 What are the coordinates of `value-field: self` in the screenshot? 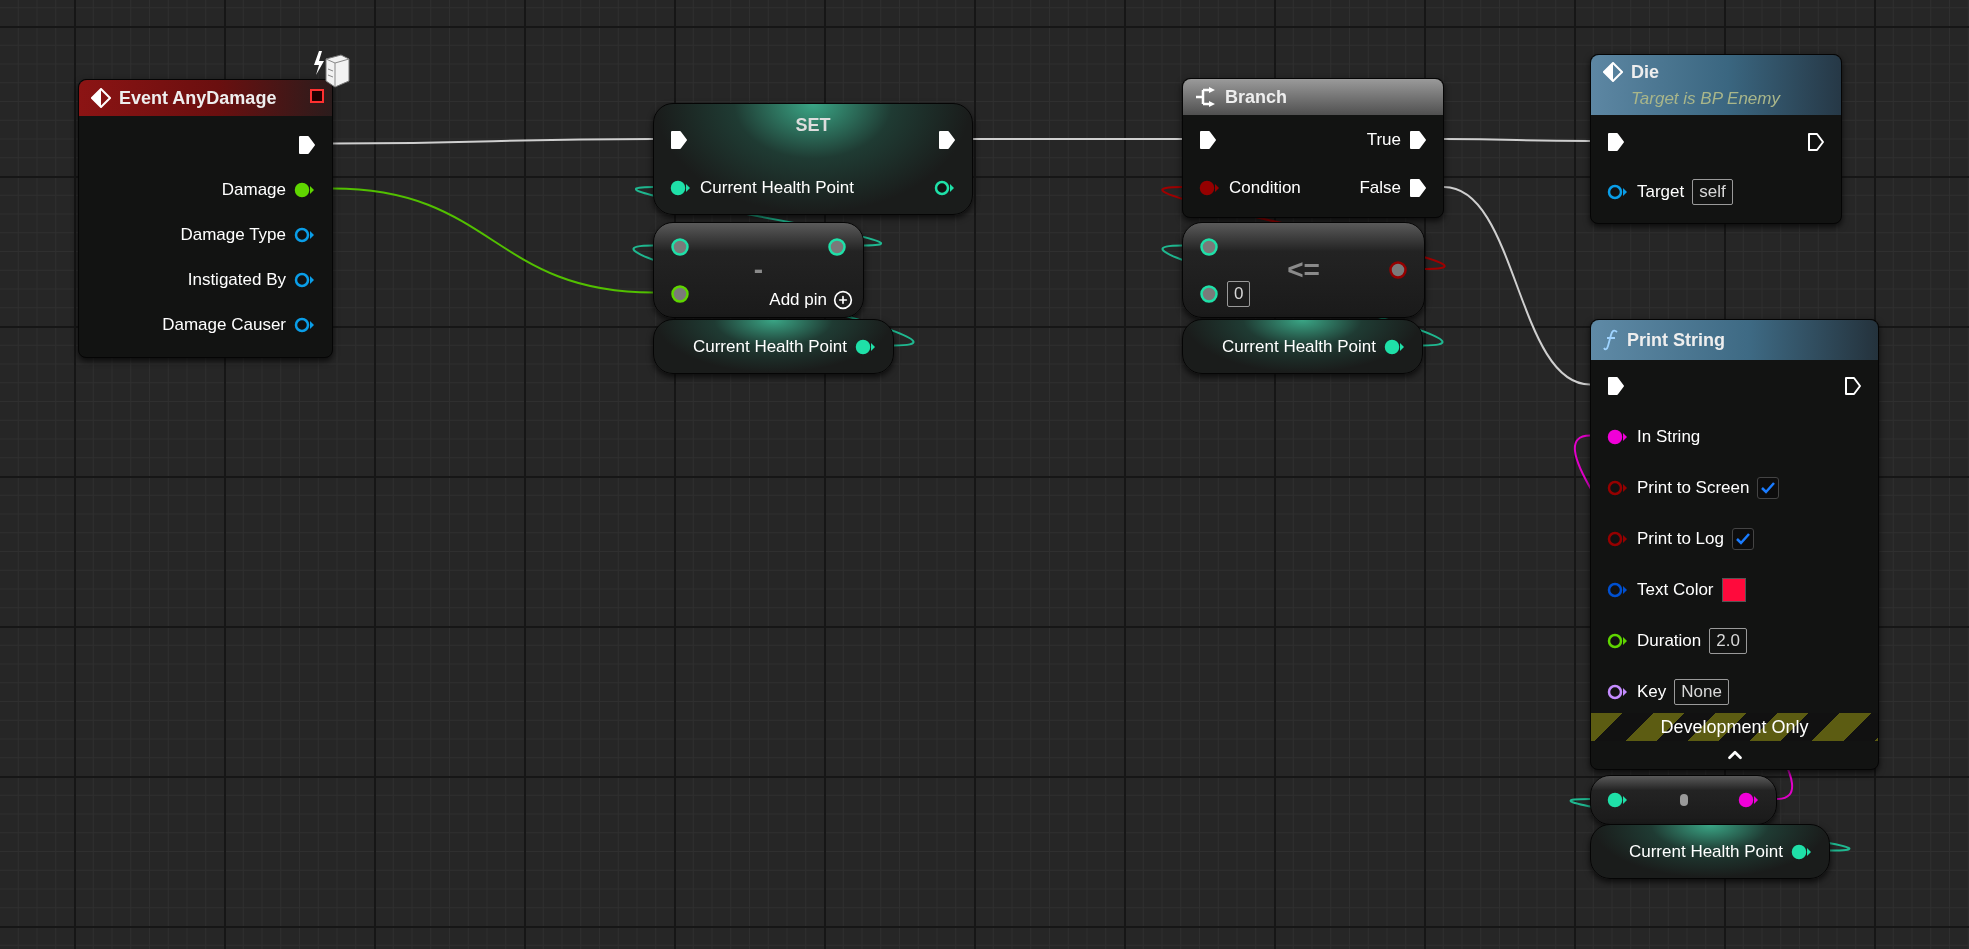 It's located at (1712, 192).